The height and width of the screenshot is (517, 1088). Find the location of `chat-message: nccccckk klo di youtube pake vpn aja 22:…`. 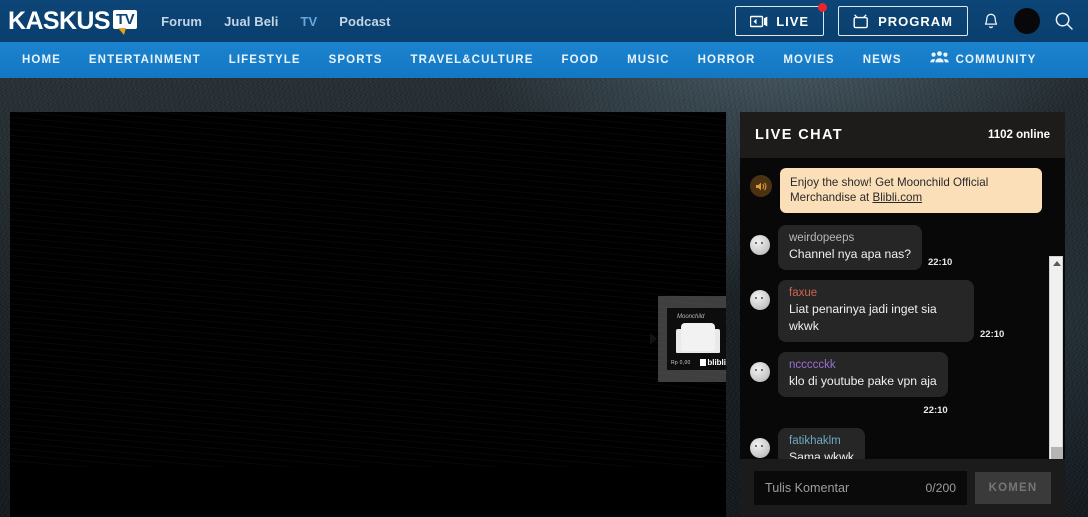

chat-message: nccccckk klo di youtube pake vpn aja 22:… is located at coordinates (896, 385).